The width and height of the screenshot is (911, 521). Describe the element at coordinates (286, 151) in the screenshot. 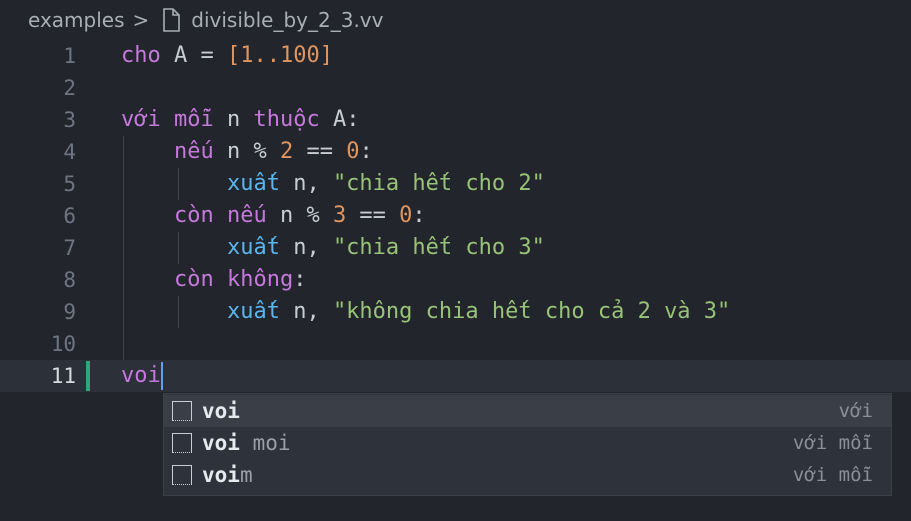

I see `code-token: 2` at that location.